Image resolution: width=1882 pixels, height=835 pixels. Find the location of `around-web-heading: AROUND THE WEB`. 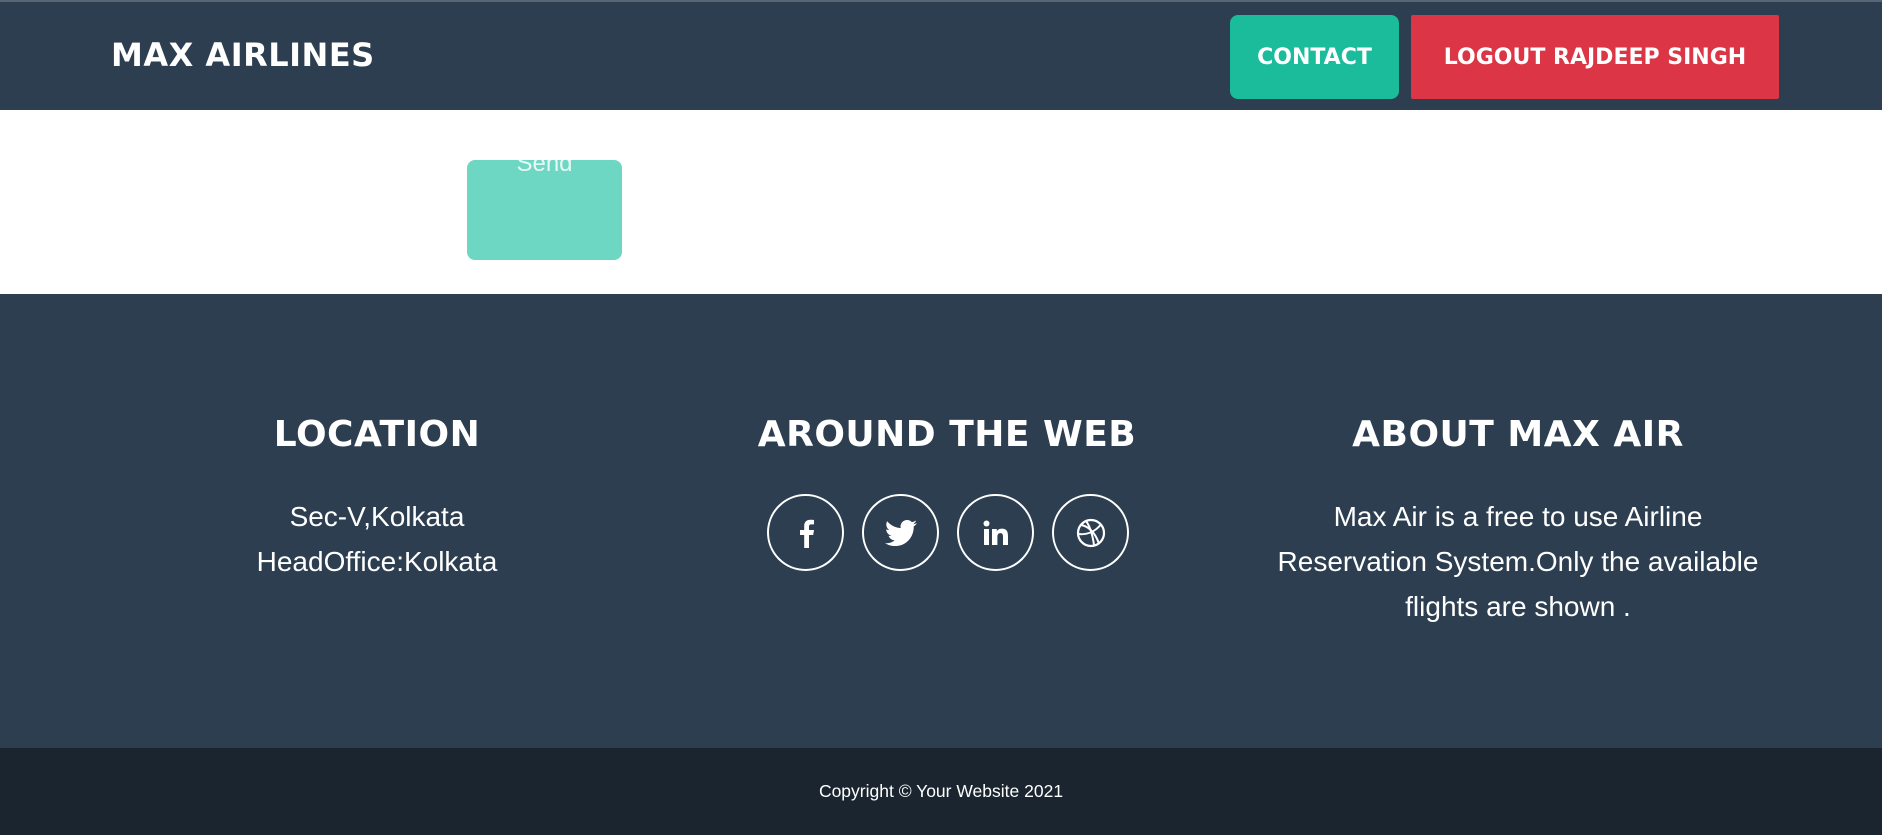

around-web-heading: AROUND THE WEB is located at coordinates (947, 434).